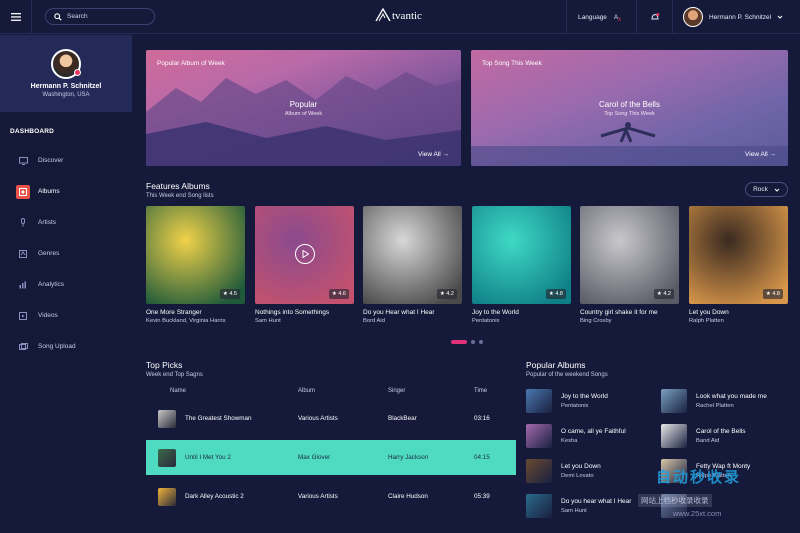  What do you see at coordinates (412, 312) in the screenshot?
I see `album-title: Do you Hear what I Hear` at bounding box center [412, 312].